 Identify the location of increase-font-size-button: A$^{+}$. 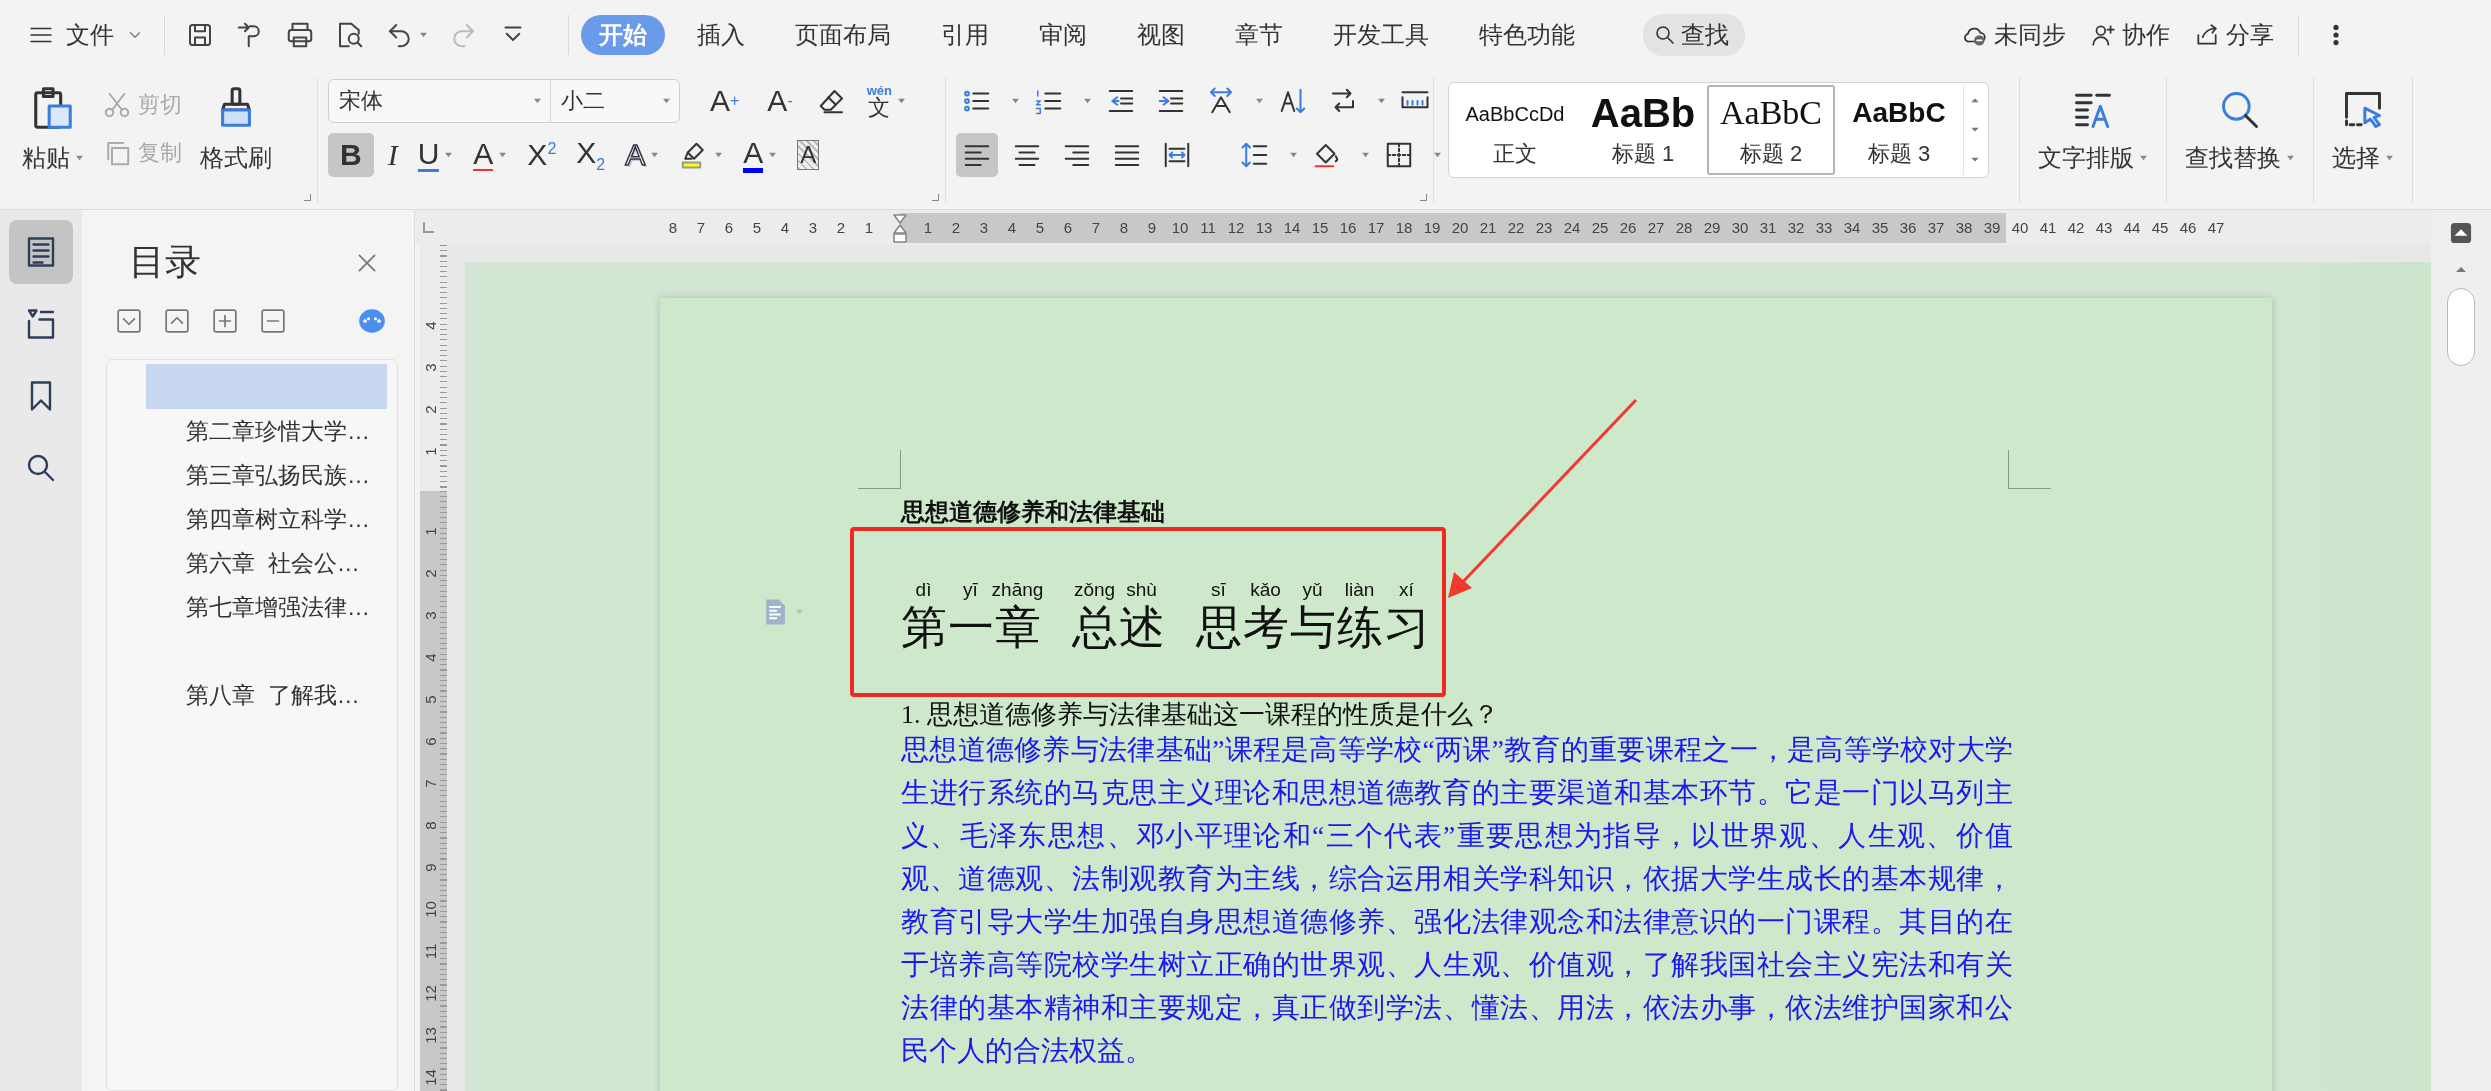
(725, 101).